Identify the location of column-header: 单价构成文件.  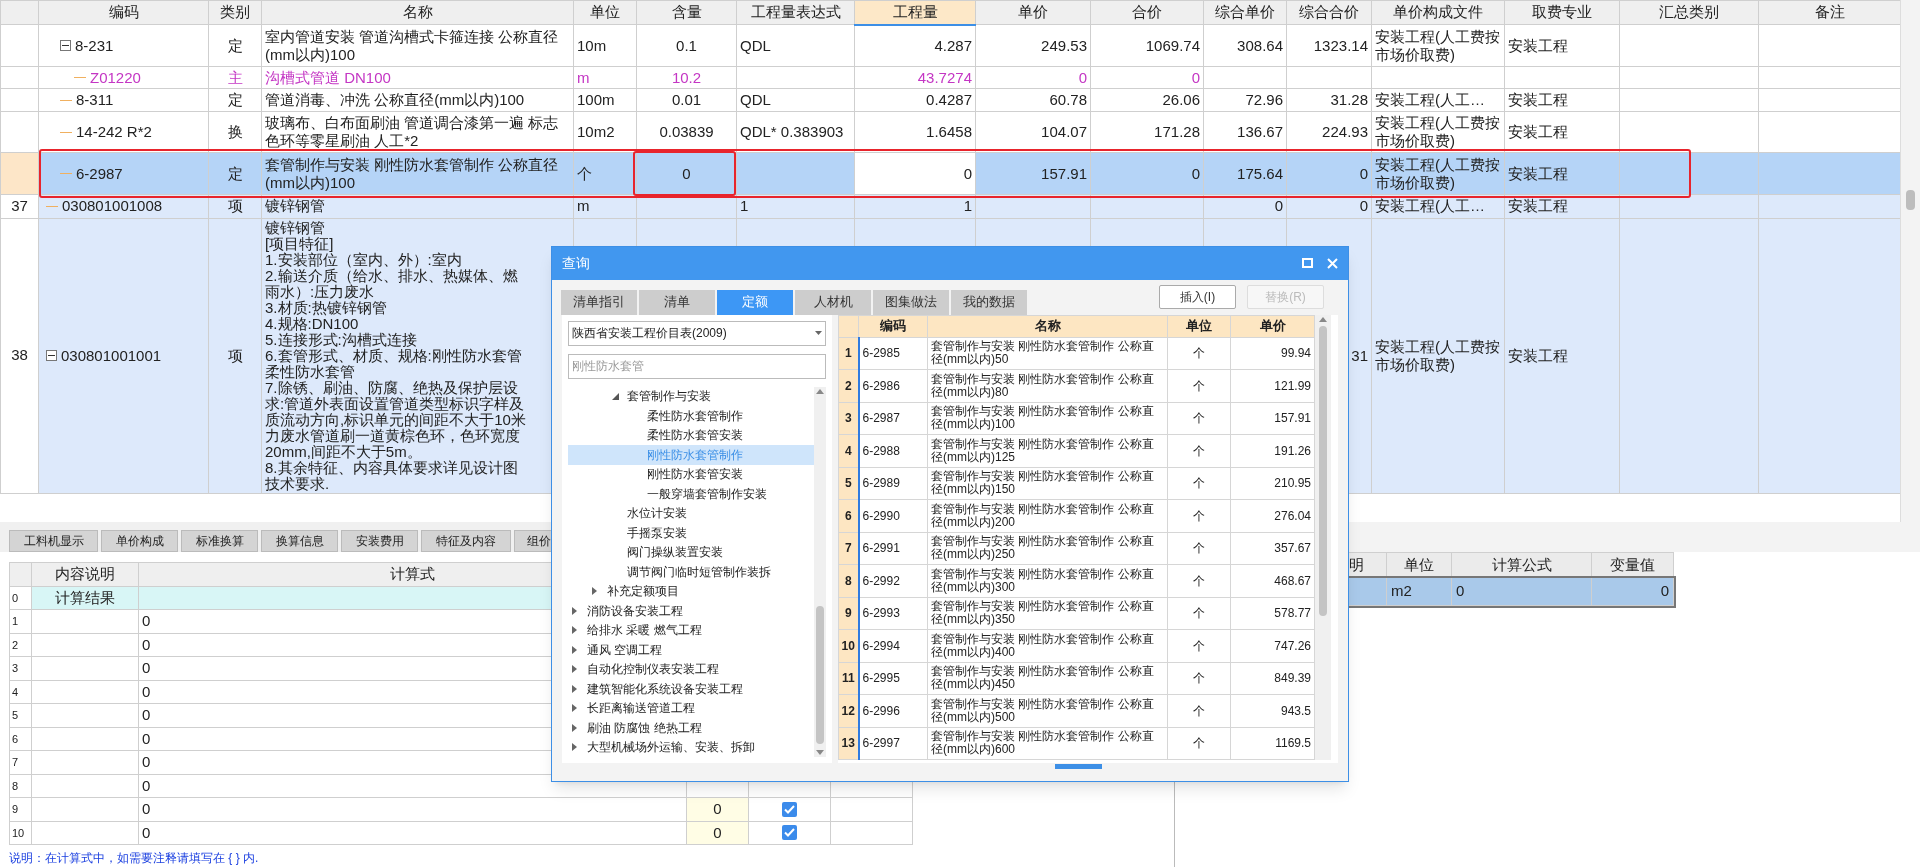
(1438, 12).